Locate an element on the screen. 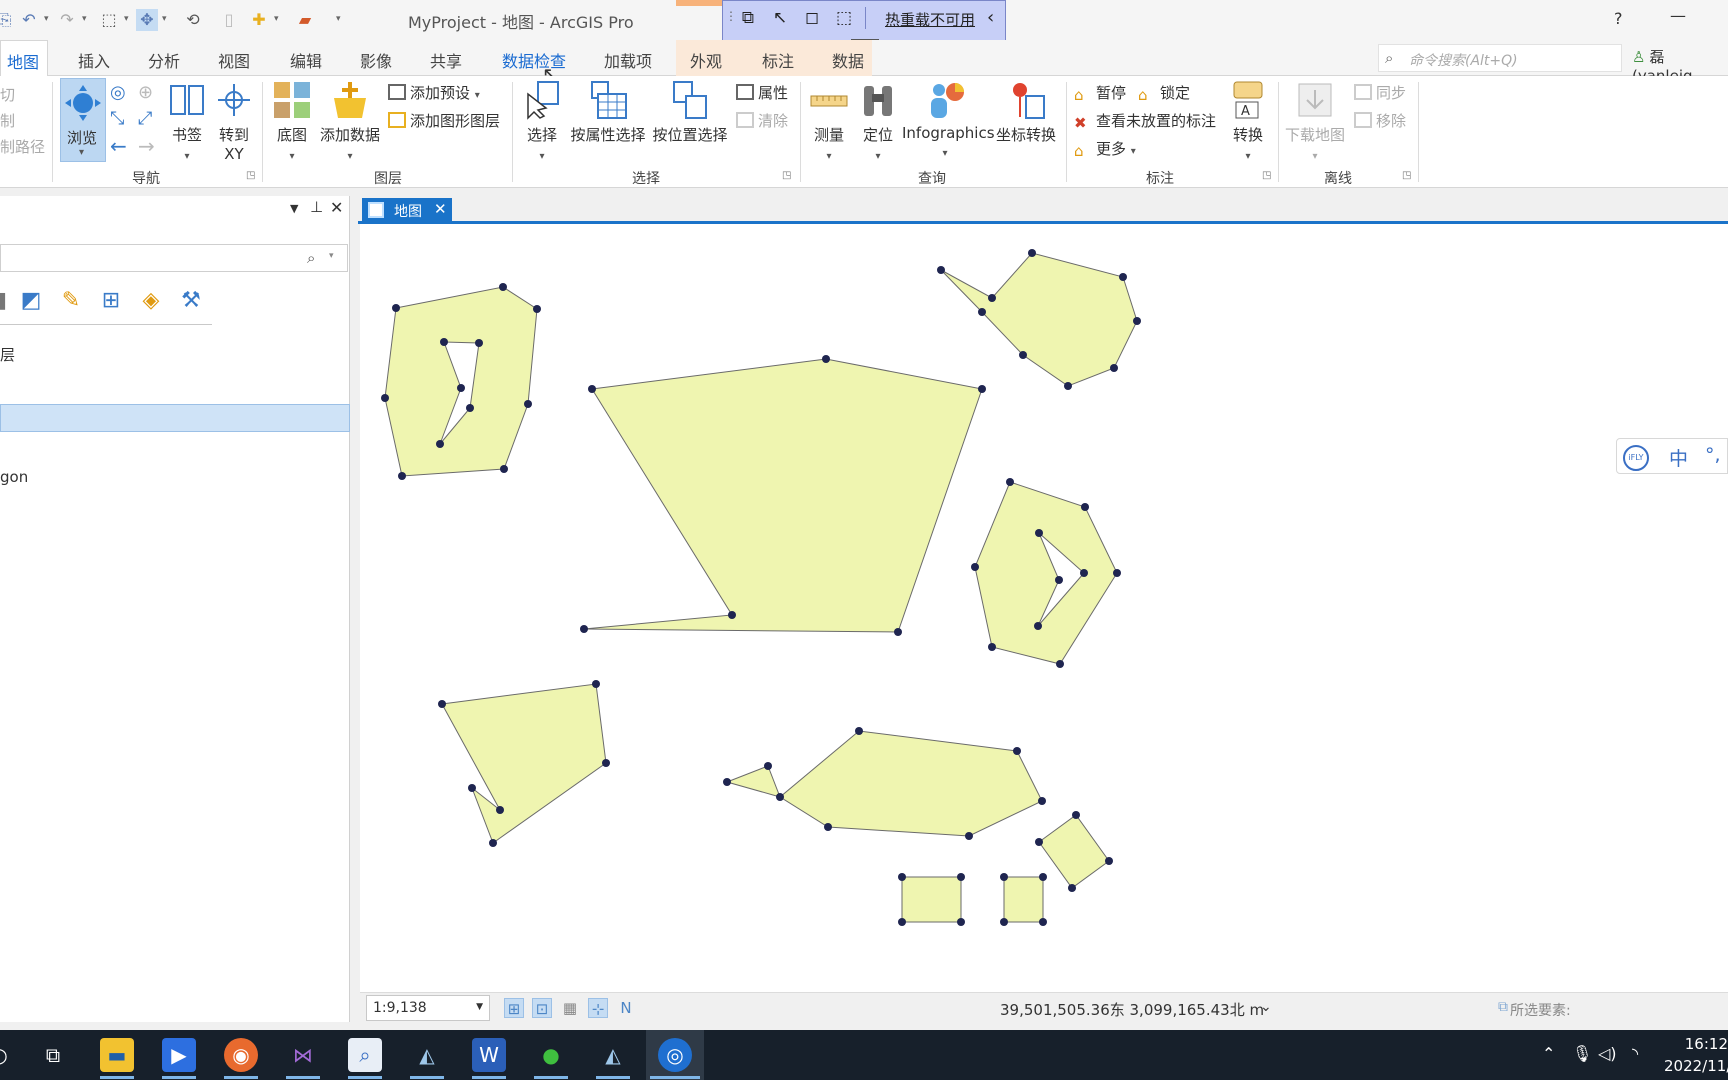  tab-map-view: 地图 ✕ is located at coordinates (407, 210).